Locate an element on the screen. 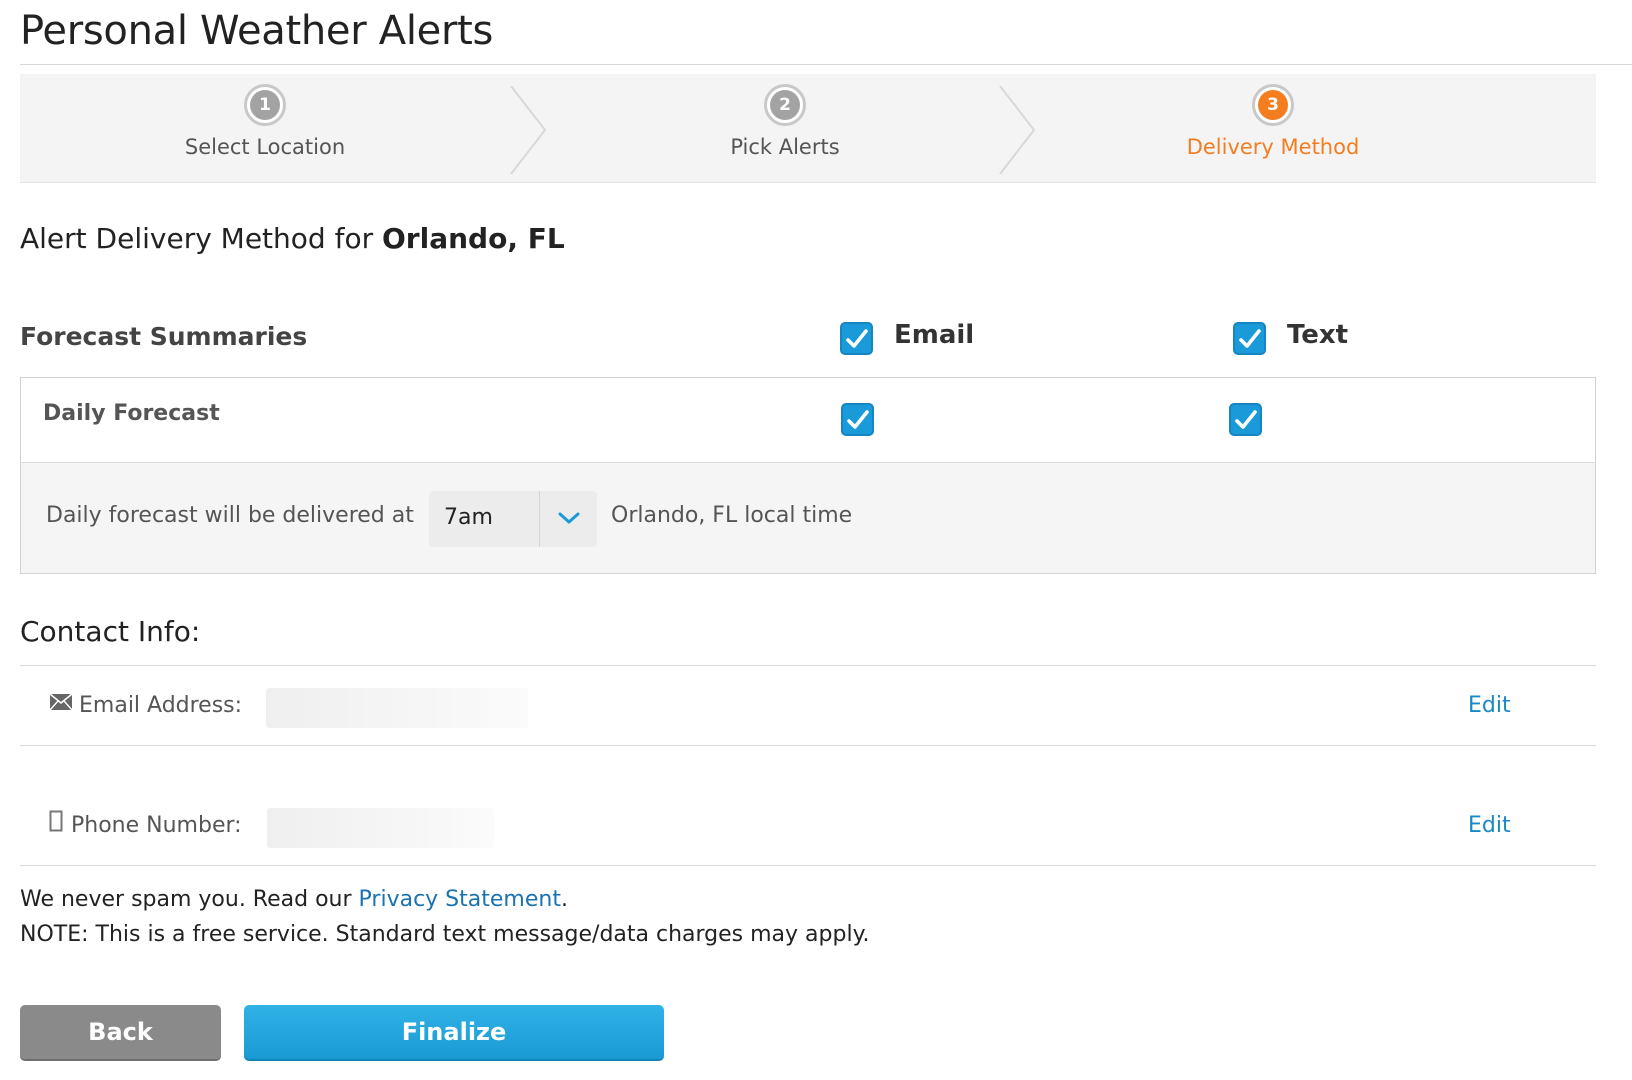  step-number: 1 is located at coordinates (265, 105).